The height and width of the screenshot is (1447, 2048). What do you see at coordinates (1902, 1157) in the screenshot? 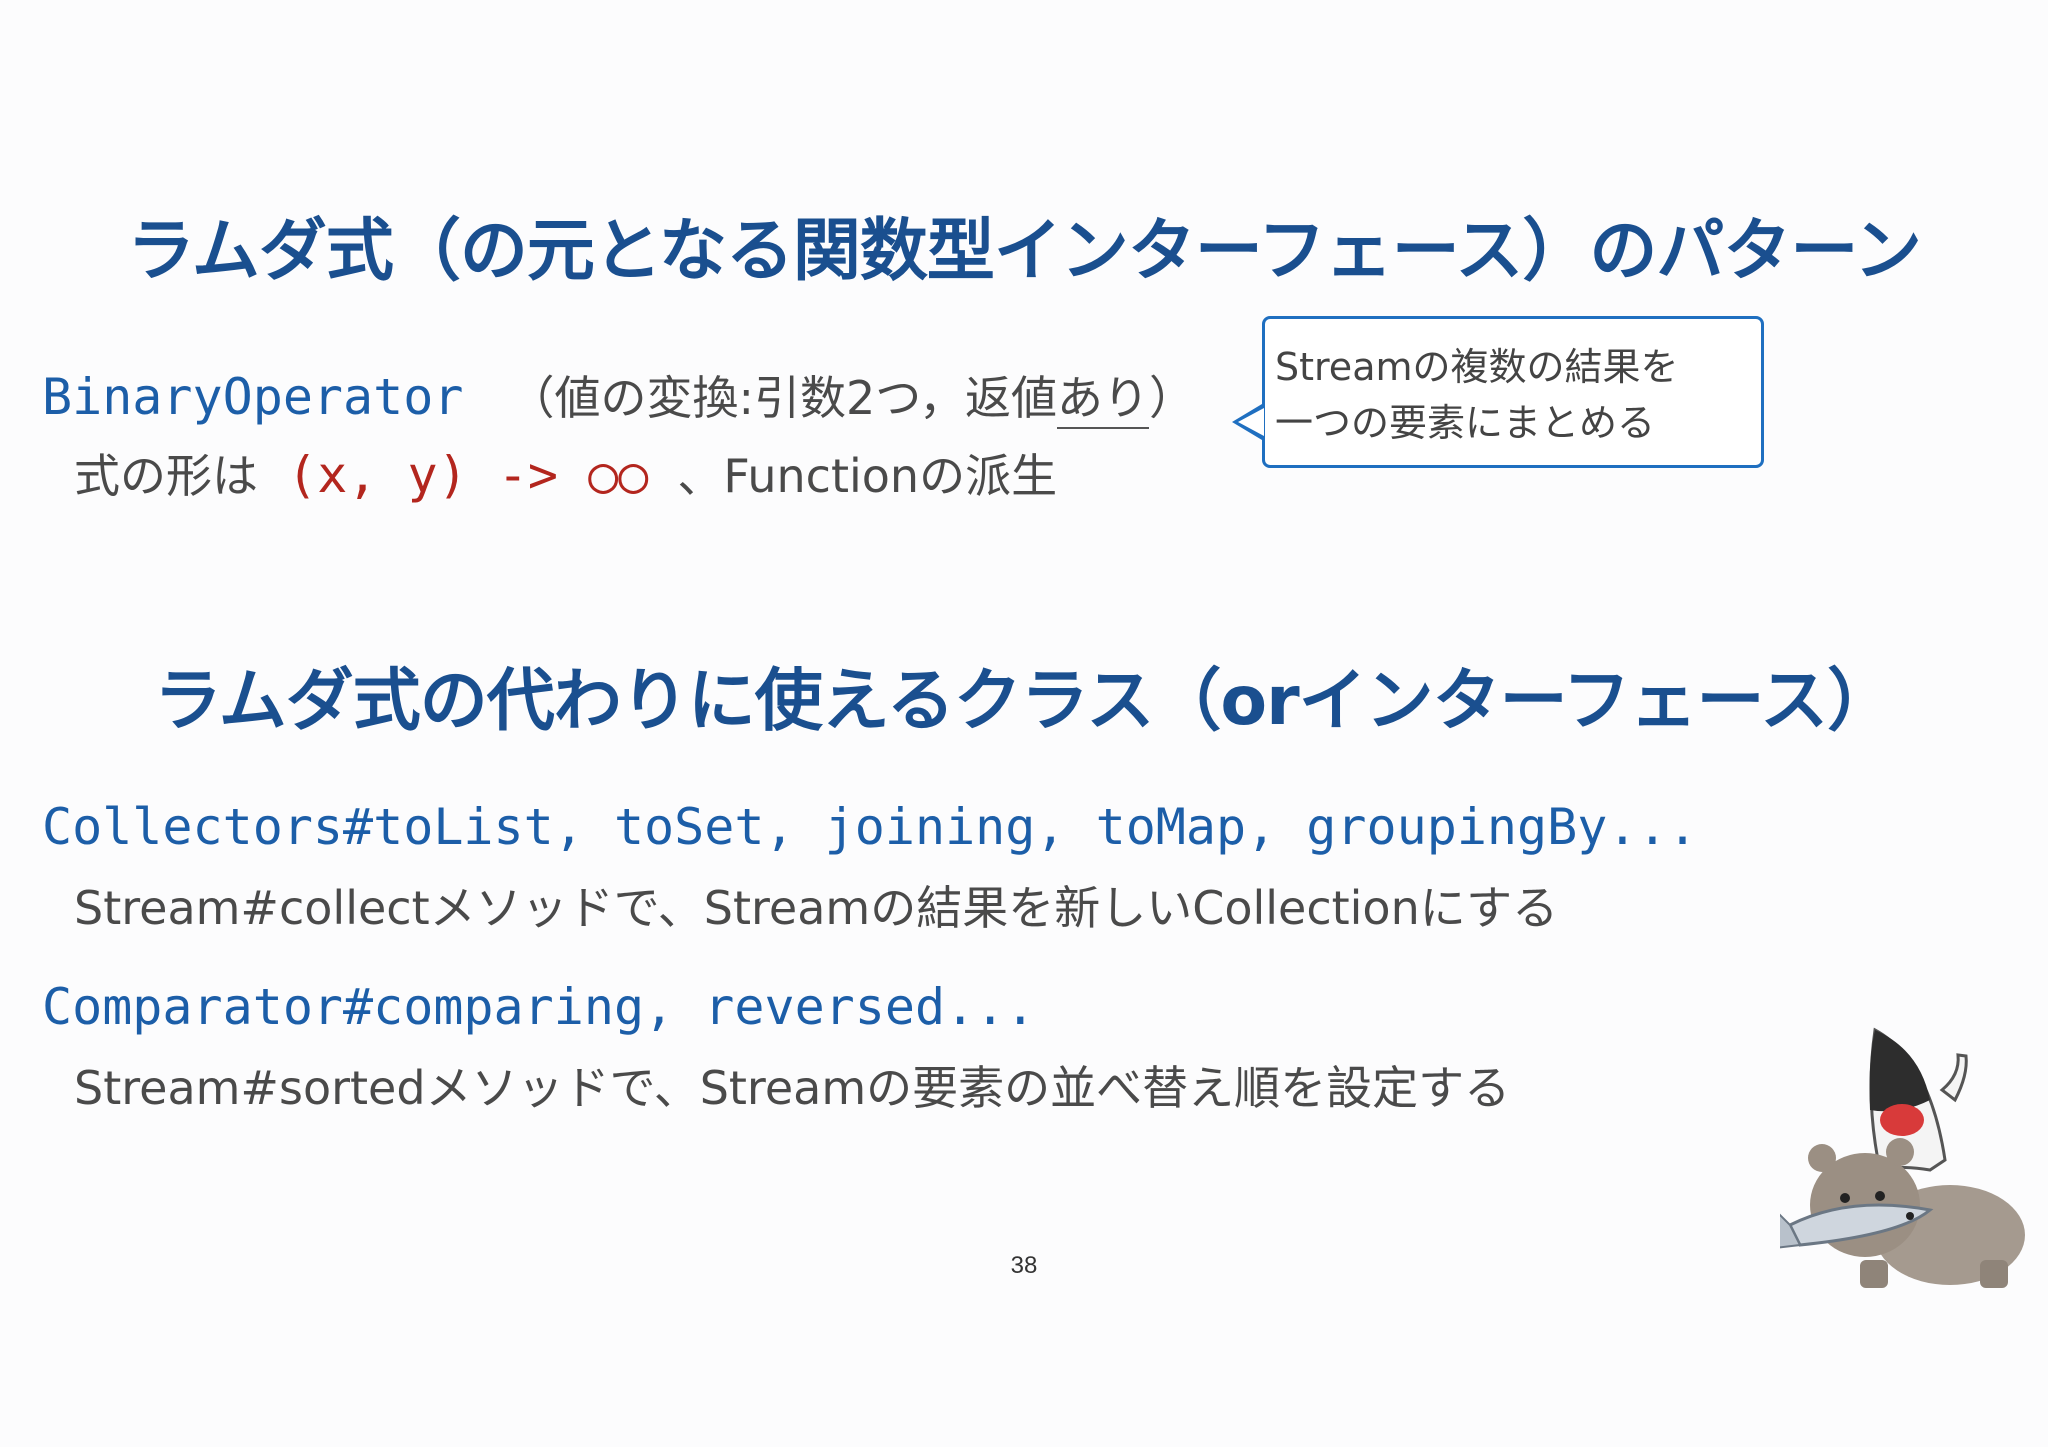
I see `mascot-icon` at bounding box center [1902, 1157].